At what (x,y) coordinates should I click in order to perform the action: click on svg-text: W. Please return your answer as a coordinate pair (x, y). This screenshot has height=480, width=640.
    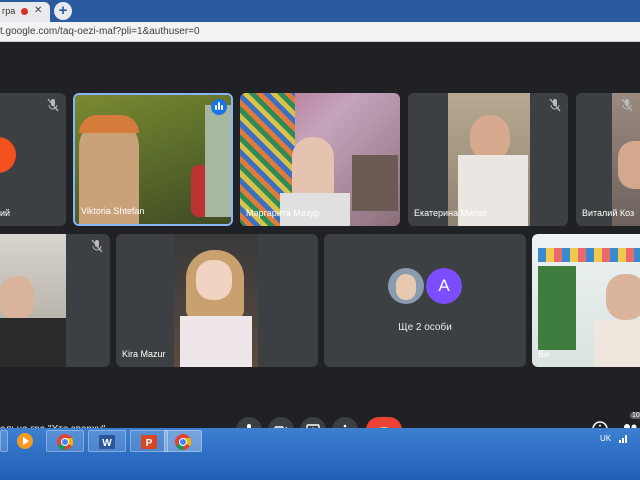
    Looking at the image, I should click on (107, 443).